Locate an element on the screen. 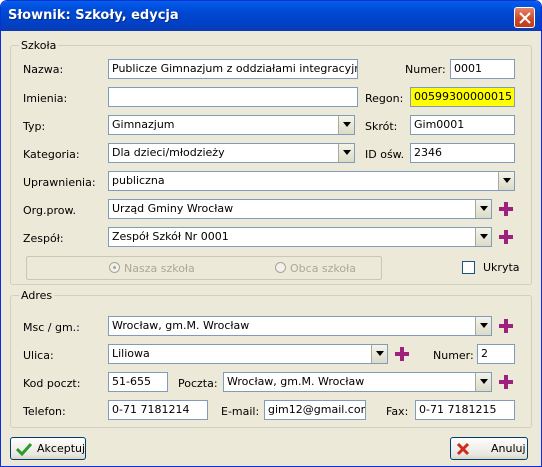  add-city-button is located at coordinates (506, 326).